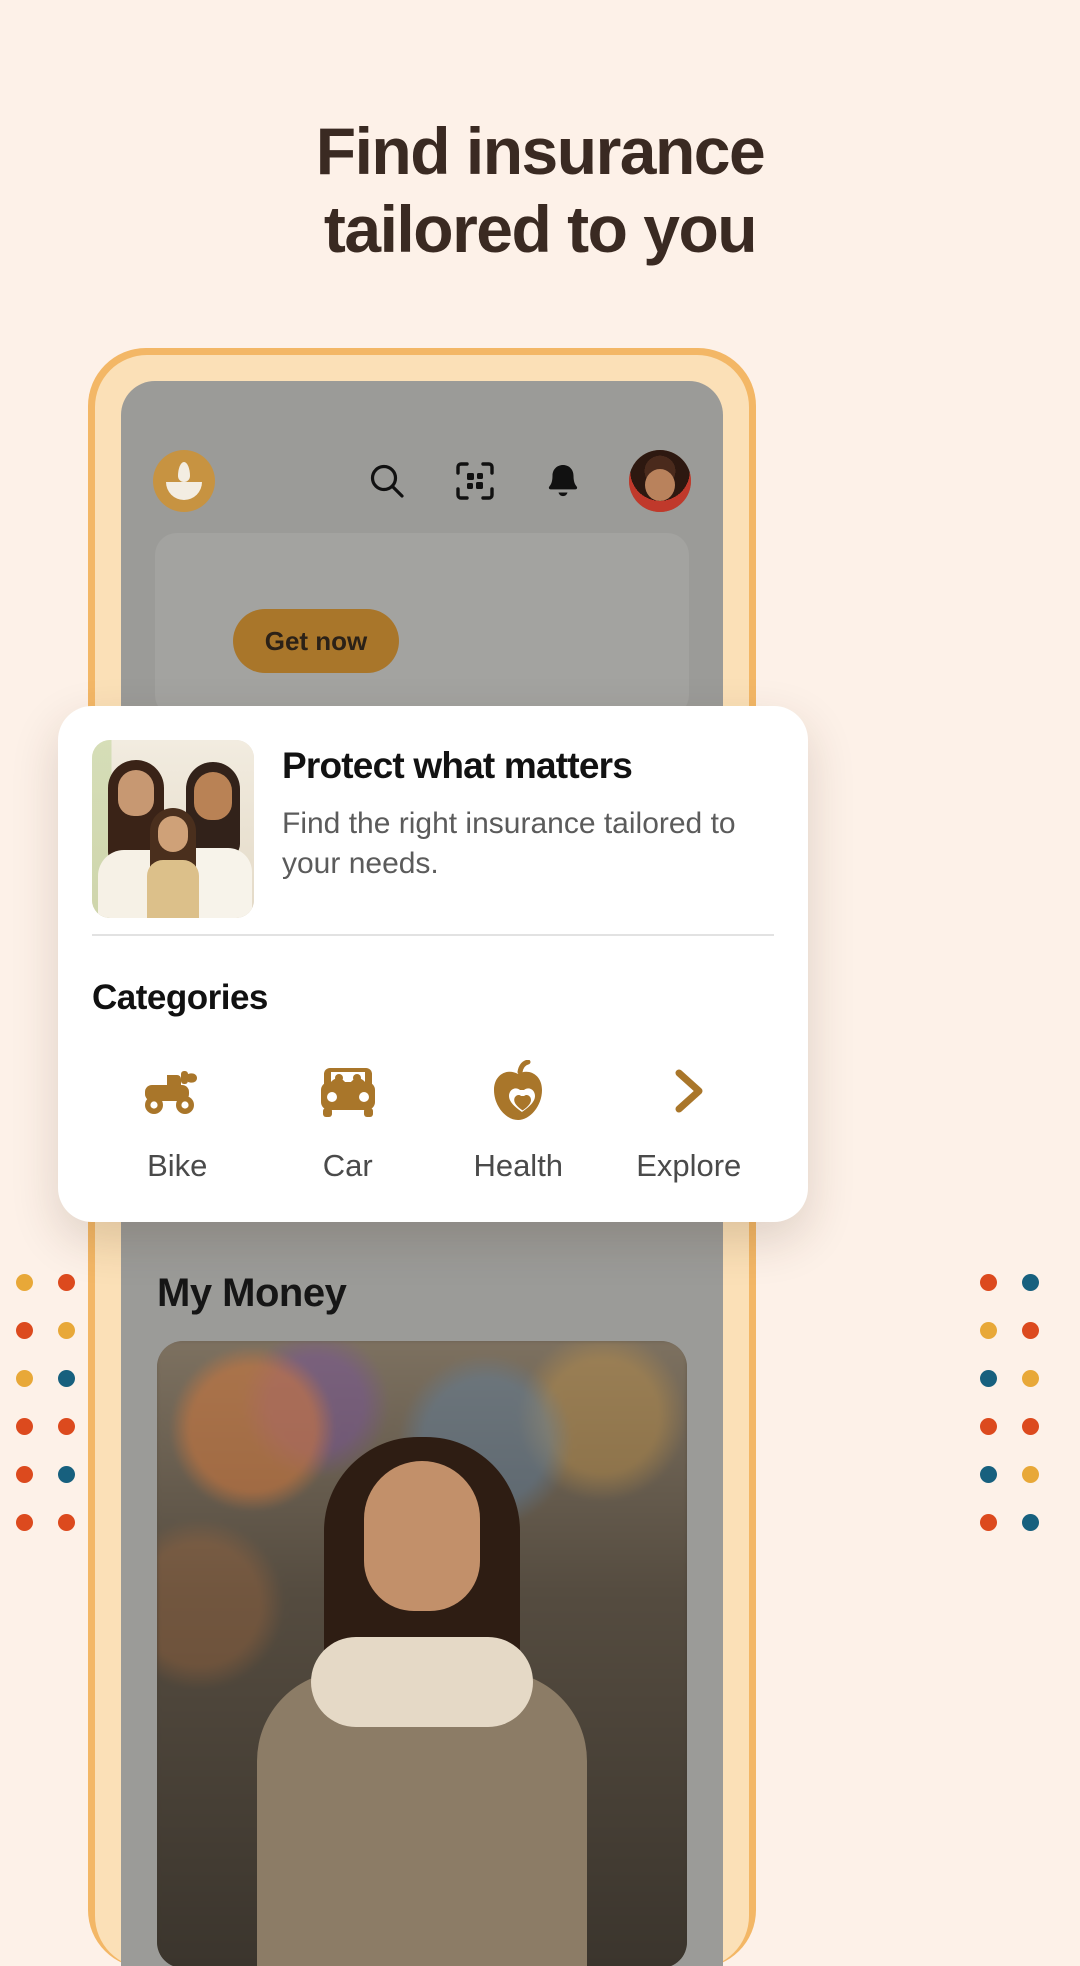 The height and width of the screenshot is (1966, 1080). Describe the element at coordinates (173, 834) in the screenshot. I see `child-face-shape` at that location.